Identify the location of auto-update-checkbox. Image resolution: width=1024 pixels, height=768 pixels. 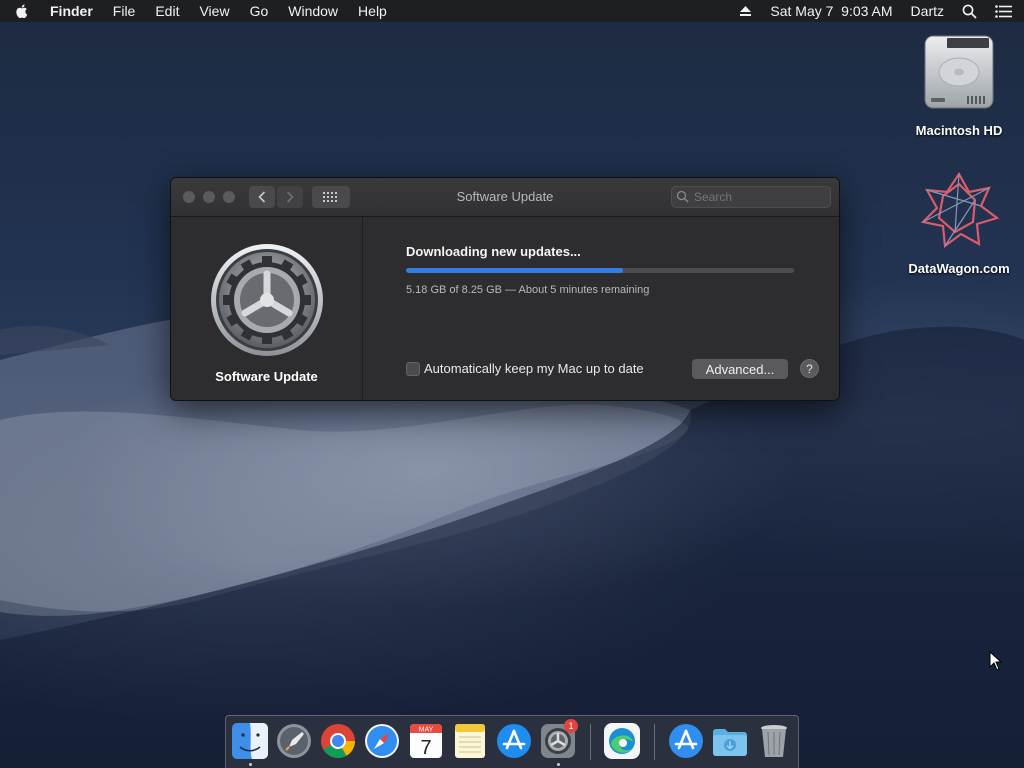
(413, 369).